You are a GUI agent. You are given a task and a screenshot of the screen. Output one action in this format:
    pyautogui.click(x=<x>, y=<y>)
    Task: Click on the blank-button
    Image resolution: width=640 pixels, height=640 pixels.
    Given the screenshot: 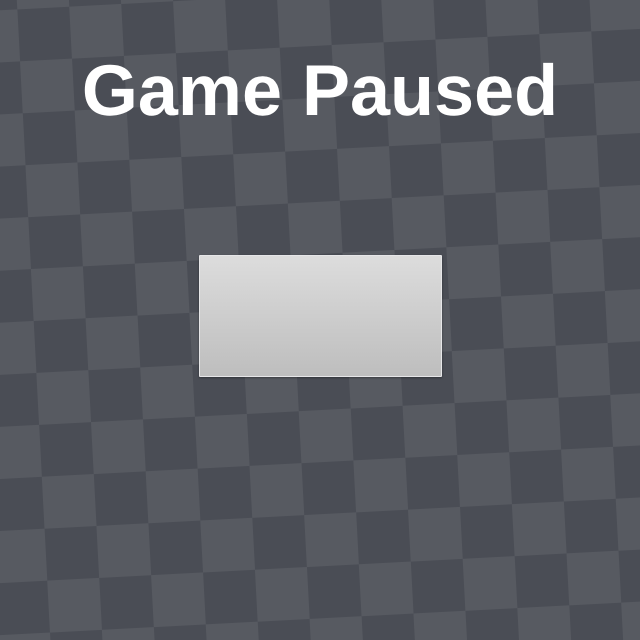 What is the action you would take?
    pyautogui.click(x=320, y=316)
    